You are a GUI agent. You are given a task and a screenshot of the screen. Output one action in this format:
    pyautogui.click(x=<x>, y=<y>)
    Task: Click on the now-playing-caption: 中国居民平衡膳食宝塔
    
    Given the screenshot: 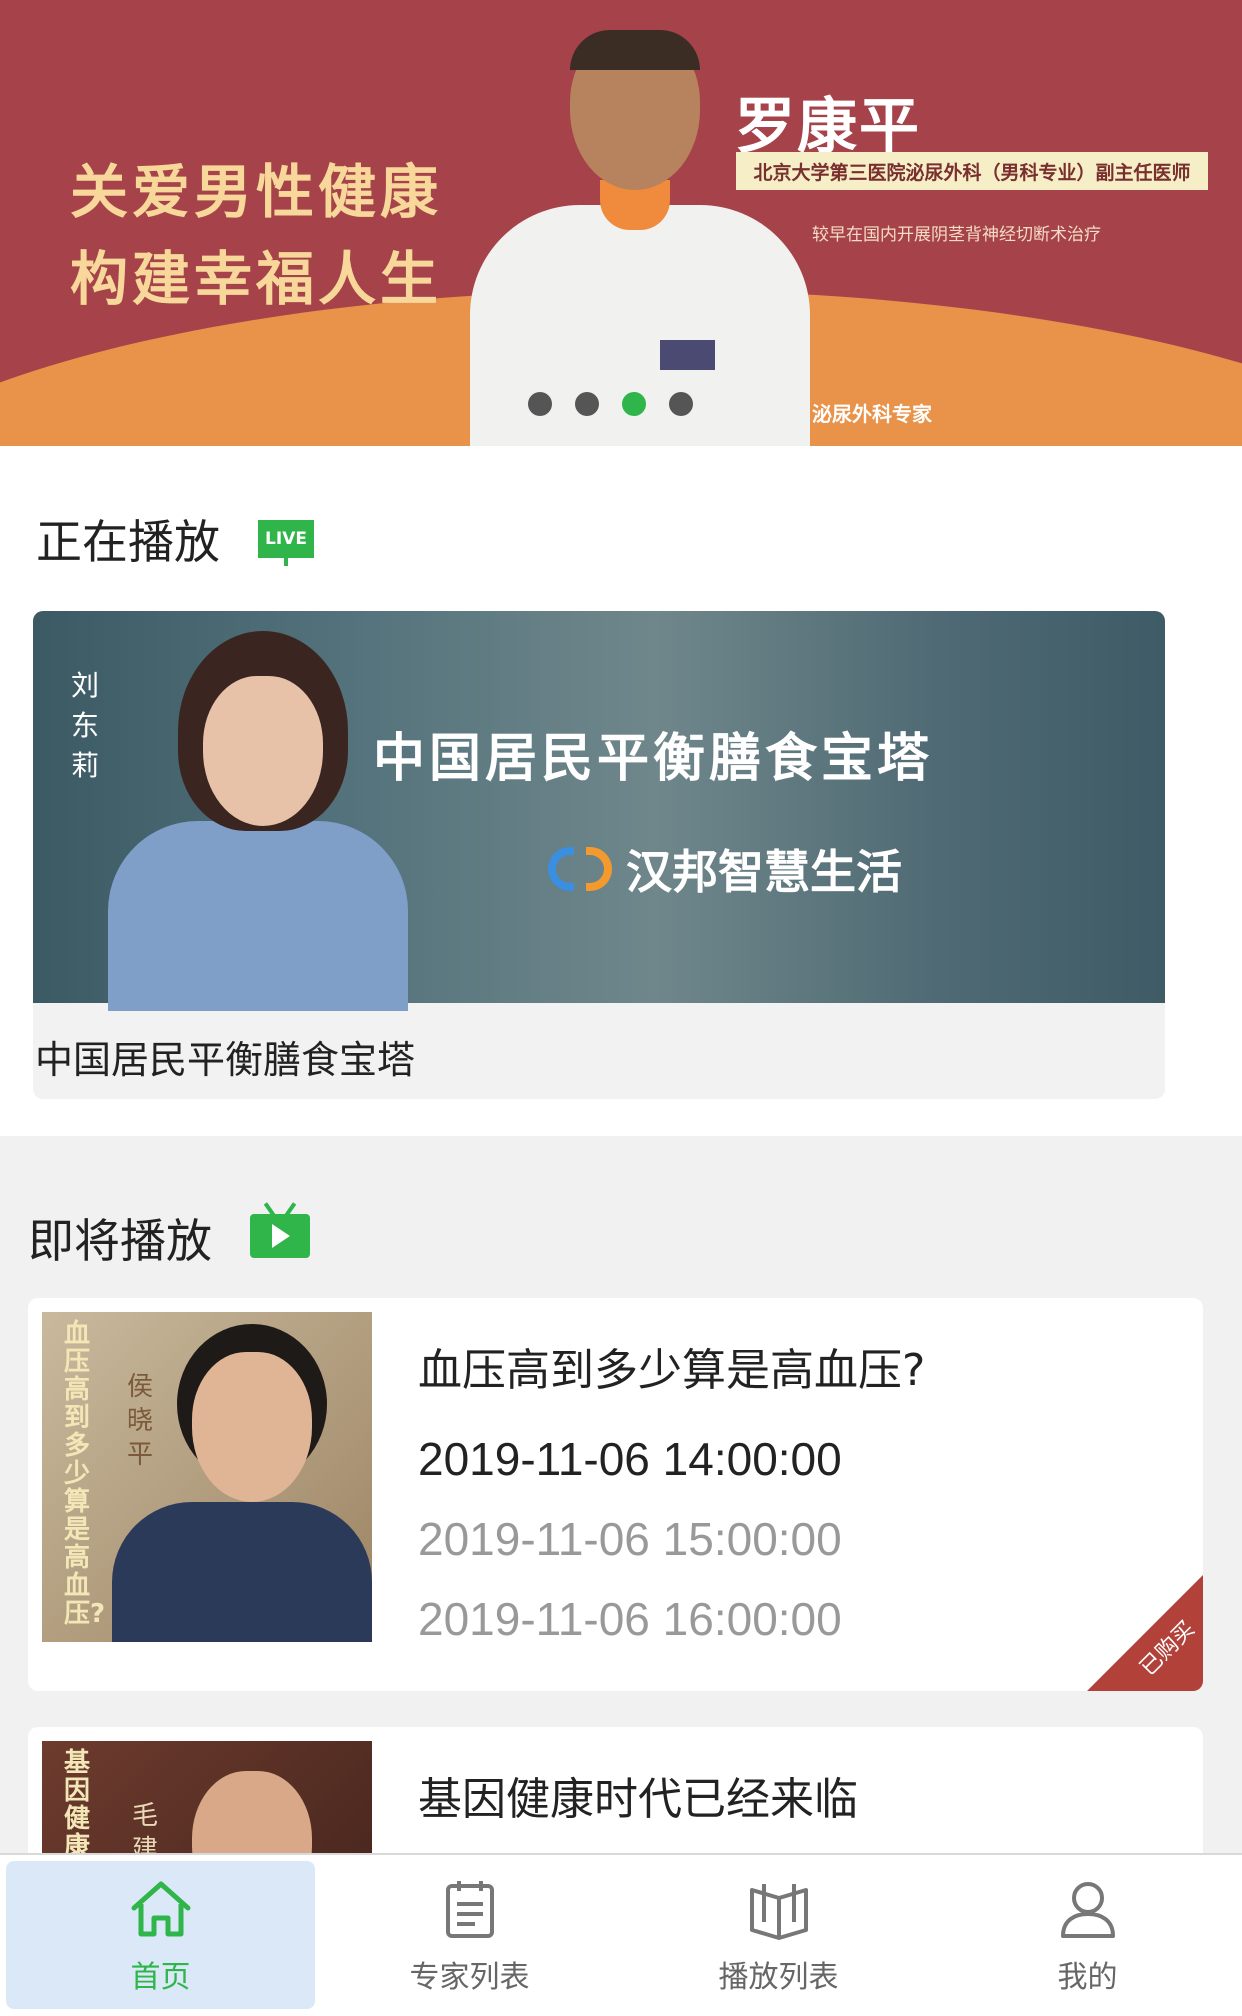 What is the action you would take?
    pyautogui.click(x=225, y=1060)
    